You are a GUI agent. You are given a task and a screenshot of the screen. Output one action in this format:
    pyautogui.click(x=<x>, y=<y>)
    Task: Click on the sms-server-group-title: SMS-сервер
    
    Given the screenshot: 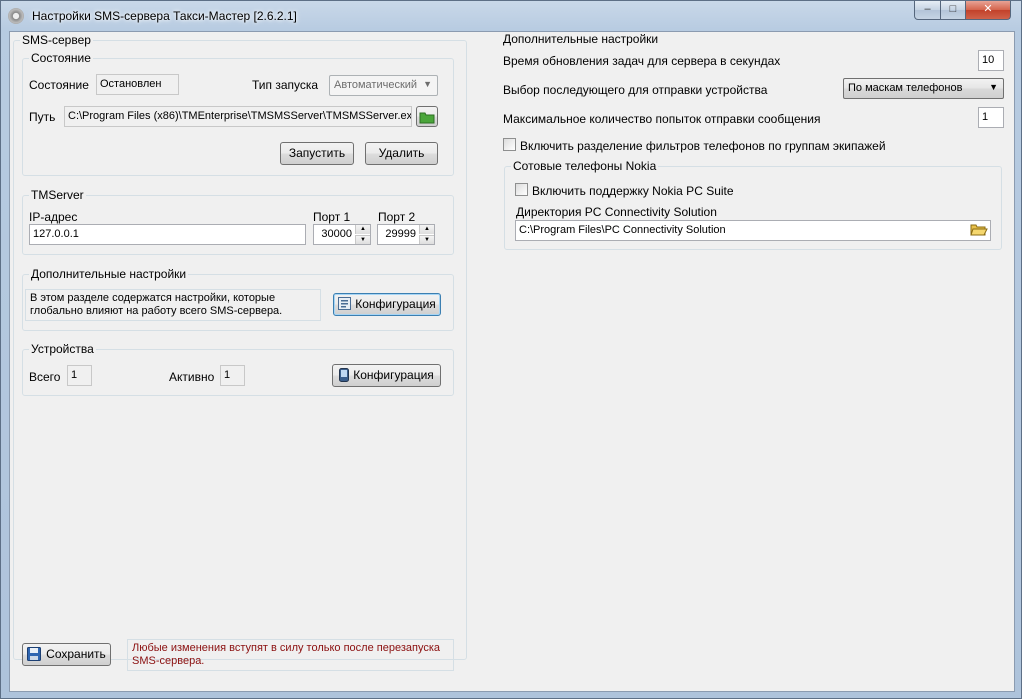 What is the action you would take?
    pyautogui.click(x=56, y=40)
    